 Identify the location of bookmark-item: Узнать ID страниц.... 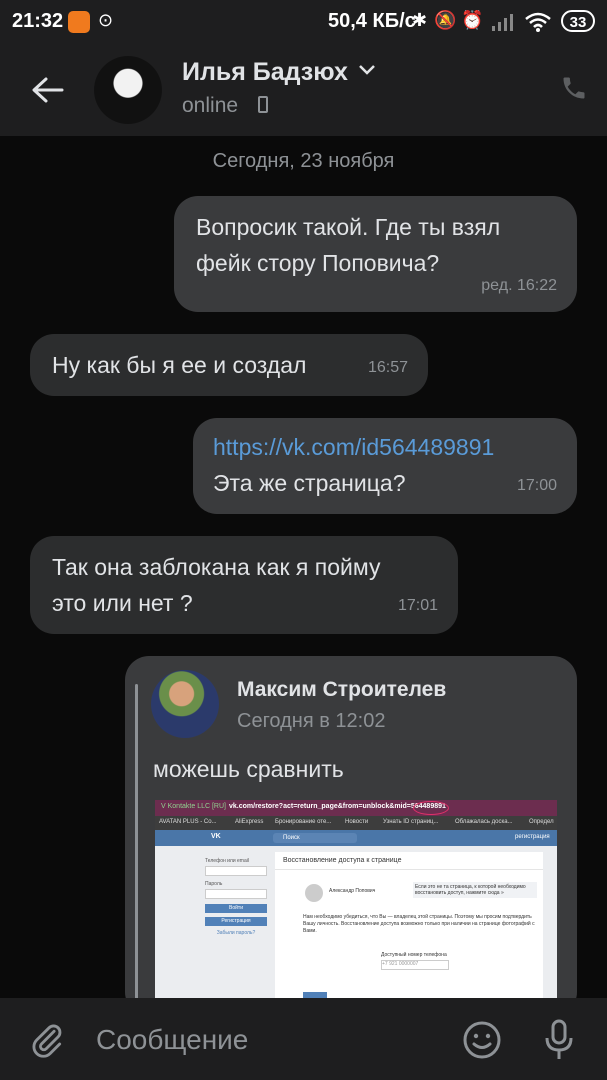
(411, 822).